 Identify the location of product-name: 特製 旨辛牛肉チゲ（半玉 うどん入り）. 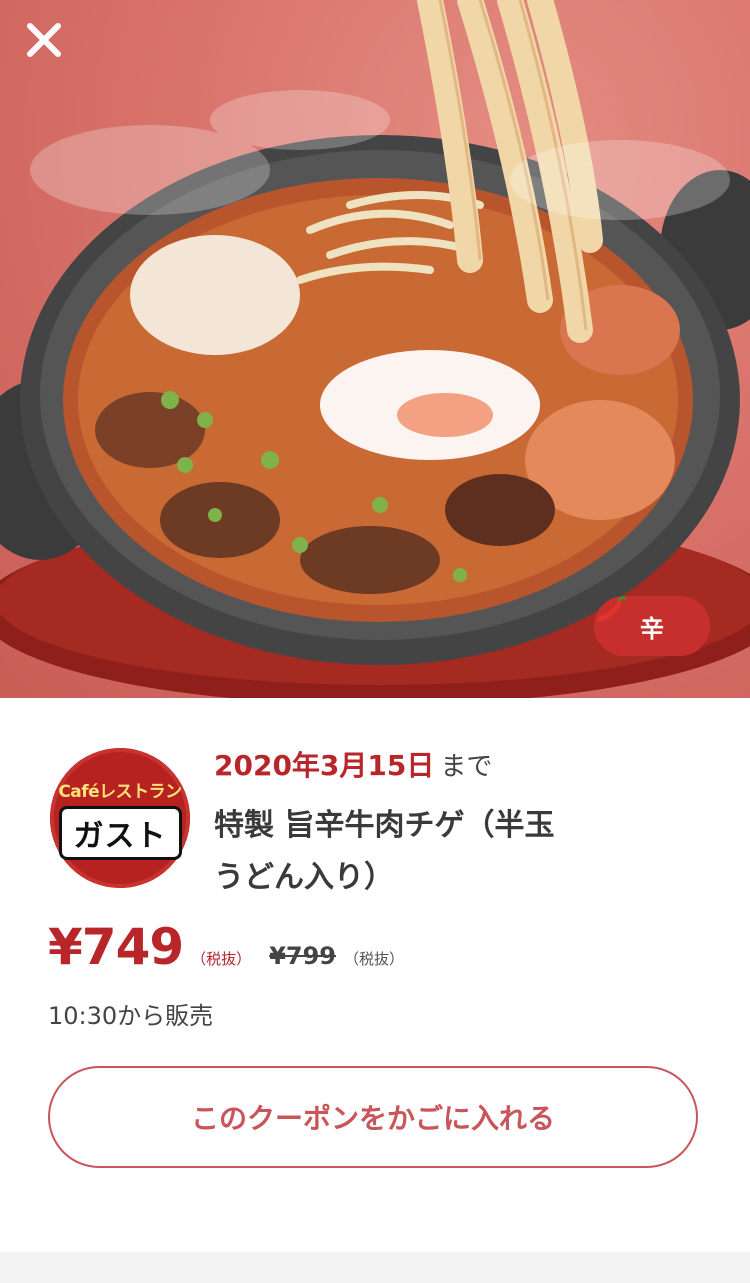
(414, 852).